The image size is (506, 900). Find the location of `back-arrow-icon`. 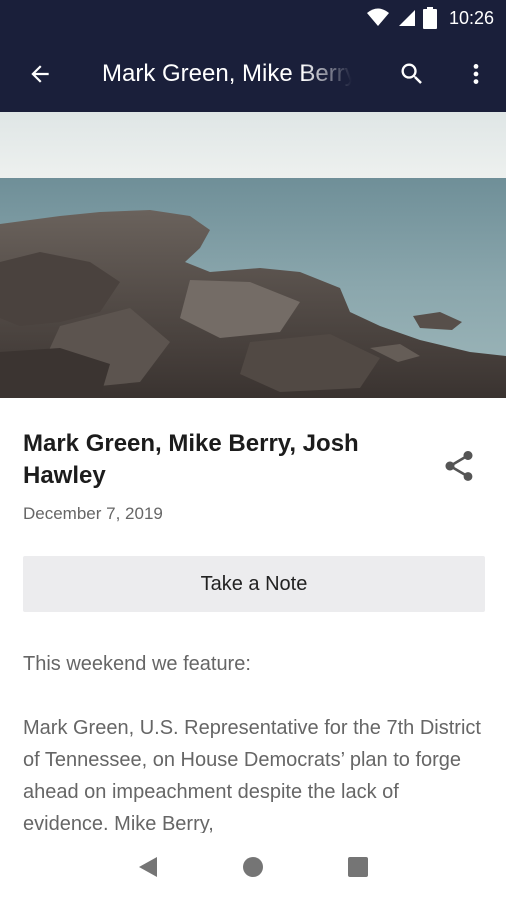

back-arrow-icon is located at coordinates (40, 74).